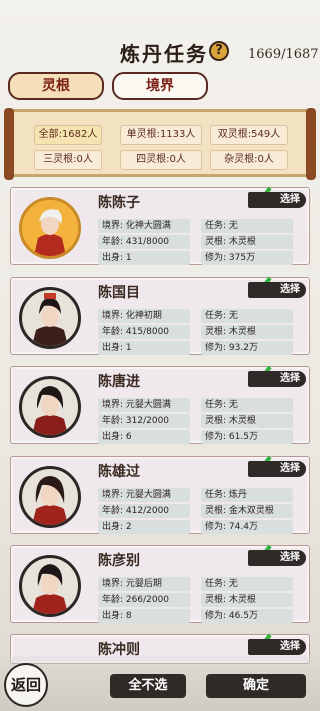  Describe the element at coordinates (119, 472) in the screenshot. I see `disciple-name: 陈雄过` at that location.